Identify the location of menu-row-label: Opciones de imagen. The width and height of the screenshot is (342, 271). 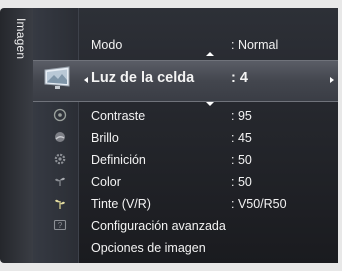
(148, 248).